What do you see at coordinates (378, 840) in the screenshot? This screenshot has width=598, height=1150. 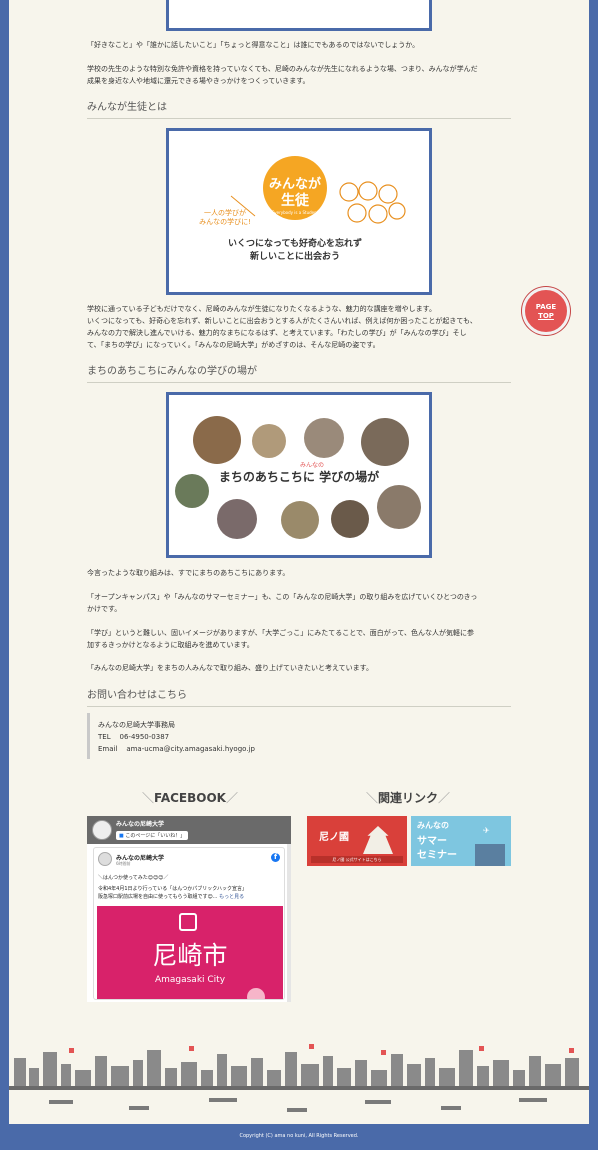 I see `castle-icon` at bounding box center [378, 840].